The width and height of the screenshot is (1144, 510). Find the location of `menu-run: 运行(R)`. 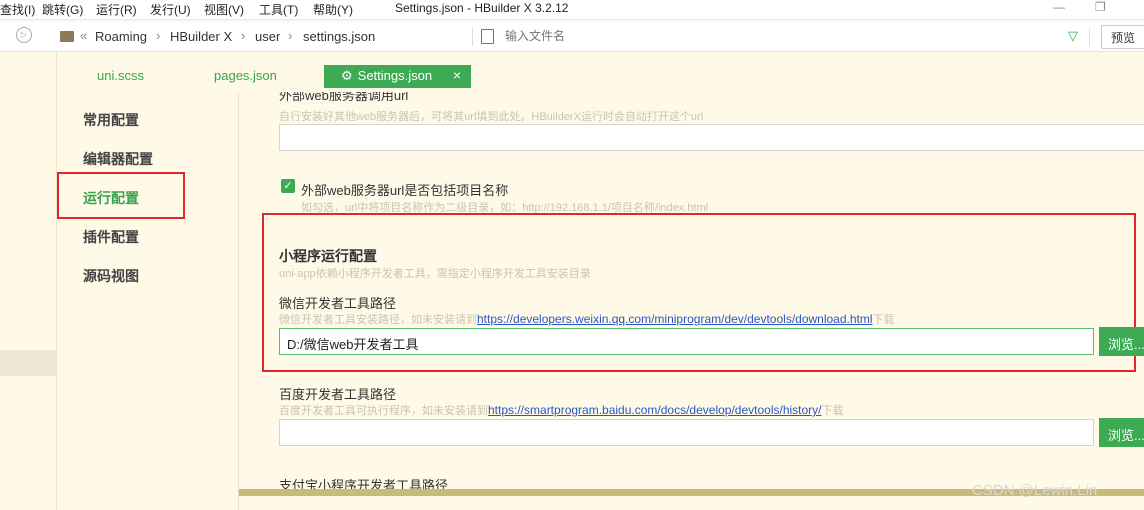

menu-run: 运行(R) is located at coordinates (116, 9).